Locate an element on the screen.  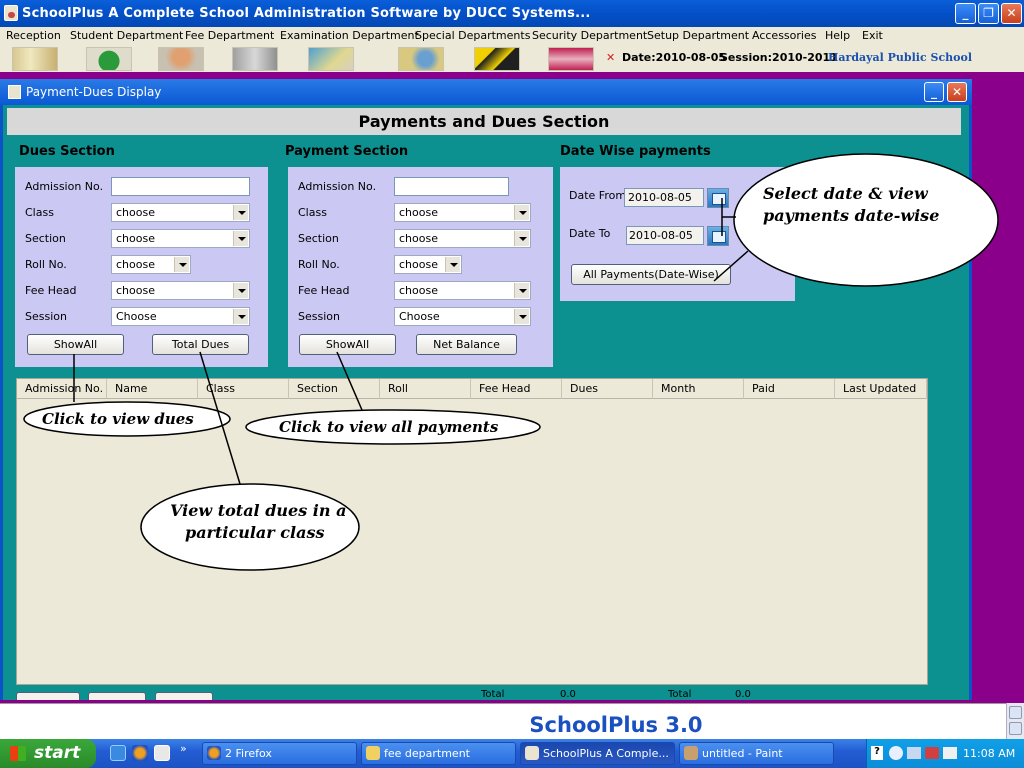
annotation-line-datewise is located at coordinates (731, 266).